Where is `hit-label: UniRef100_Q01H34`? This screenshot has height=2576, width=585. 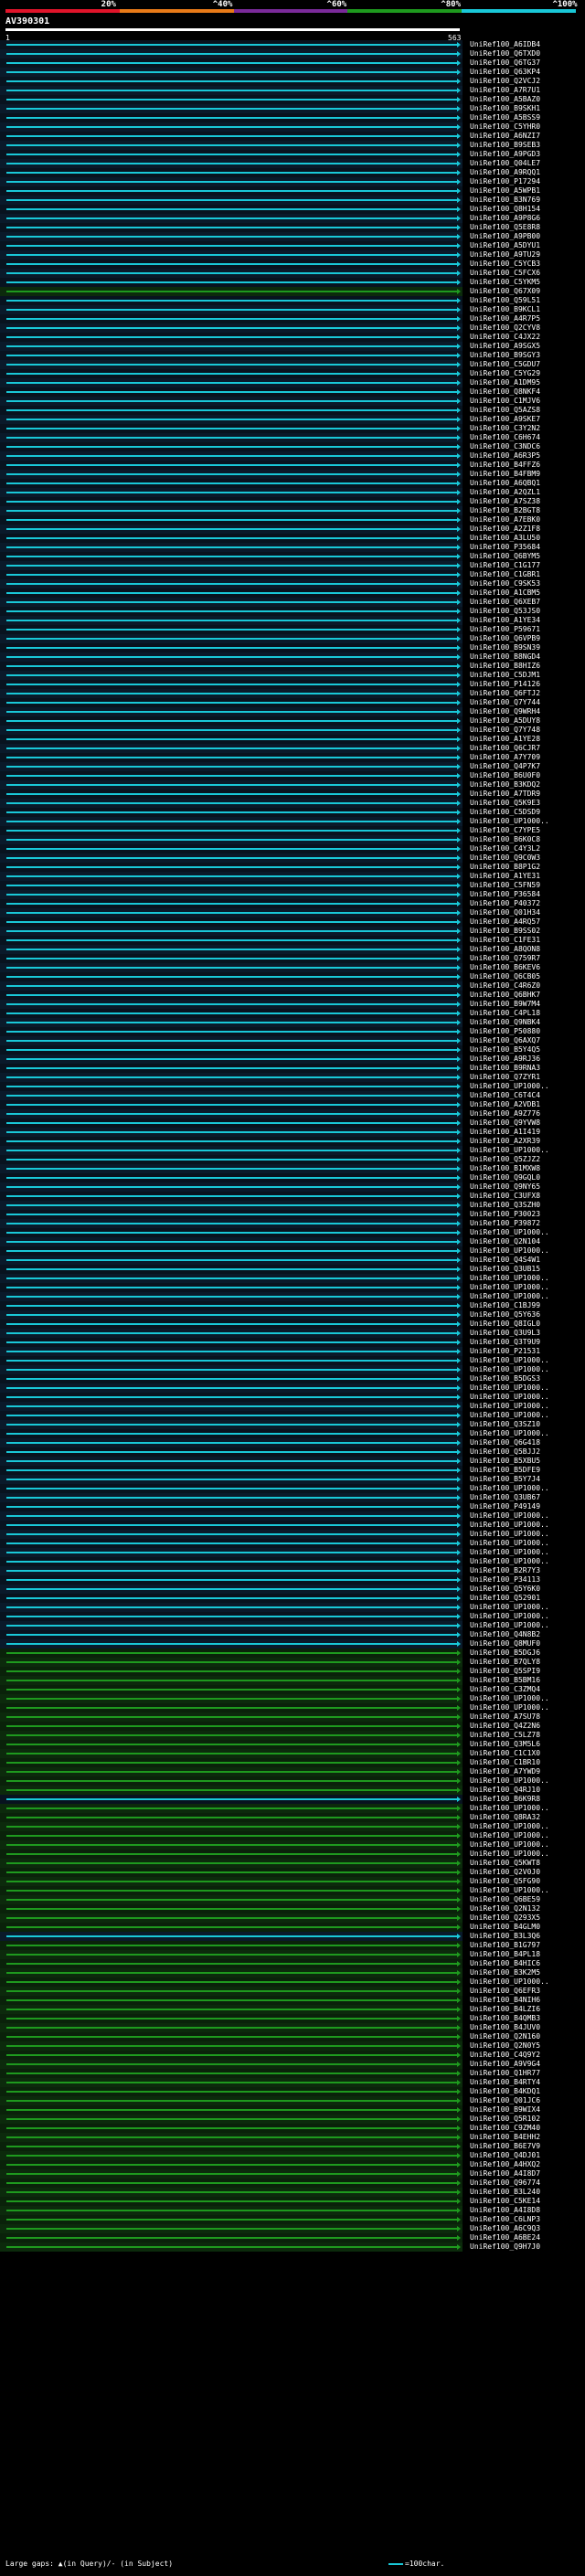
hit-label: UniRef100_Q01H34 is located at coordinates (505, 912).